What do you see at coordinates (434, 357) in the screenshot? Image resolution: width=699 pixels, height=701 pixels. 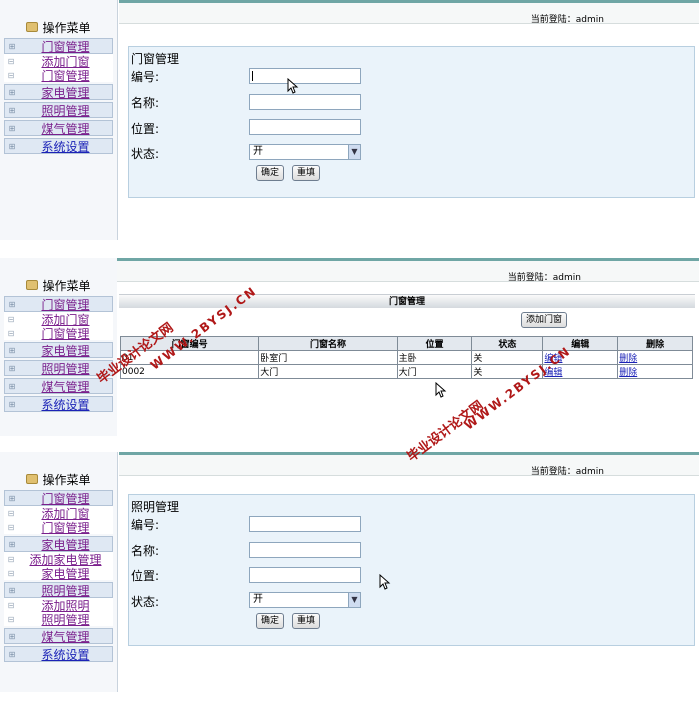 I see `cell-location: 主卧` at bounding box center [434, 357].